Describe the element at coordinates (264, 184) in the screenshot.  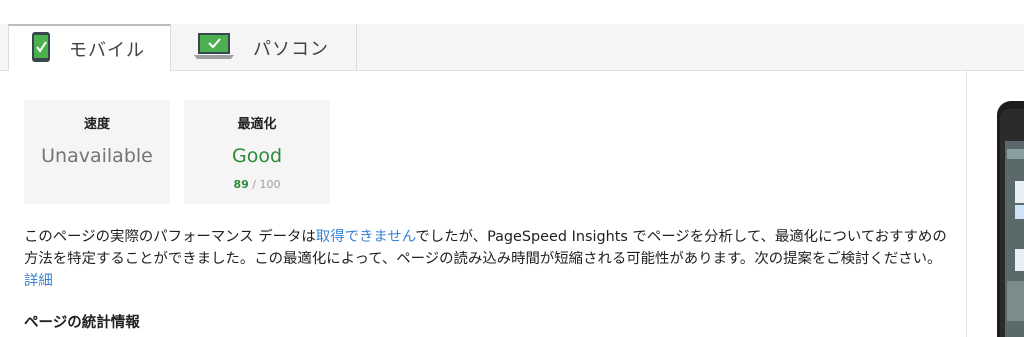
I see `optimization-score-suffix: / 100` at that location.